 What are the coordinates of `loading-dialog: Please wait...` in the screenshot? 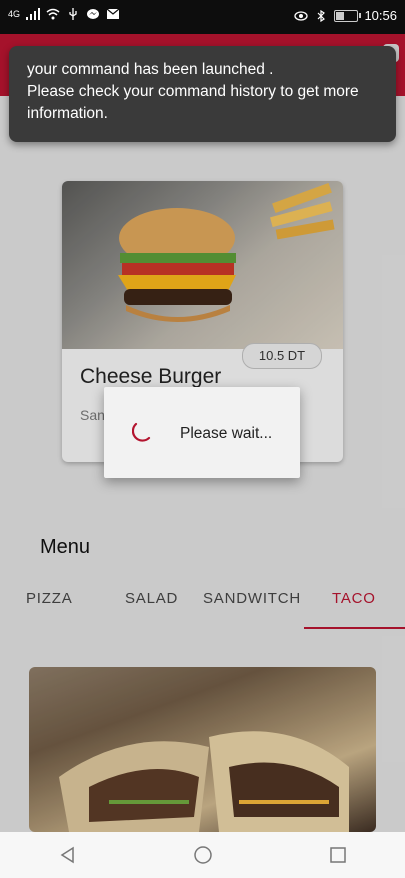 It's located at (202, 432).